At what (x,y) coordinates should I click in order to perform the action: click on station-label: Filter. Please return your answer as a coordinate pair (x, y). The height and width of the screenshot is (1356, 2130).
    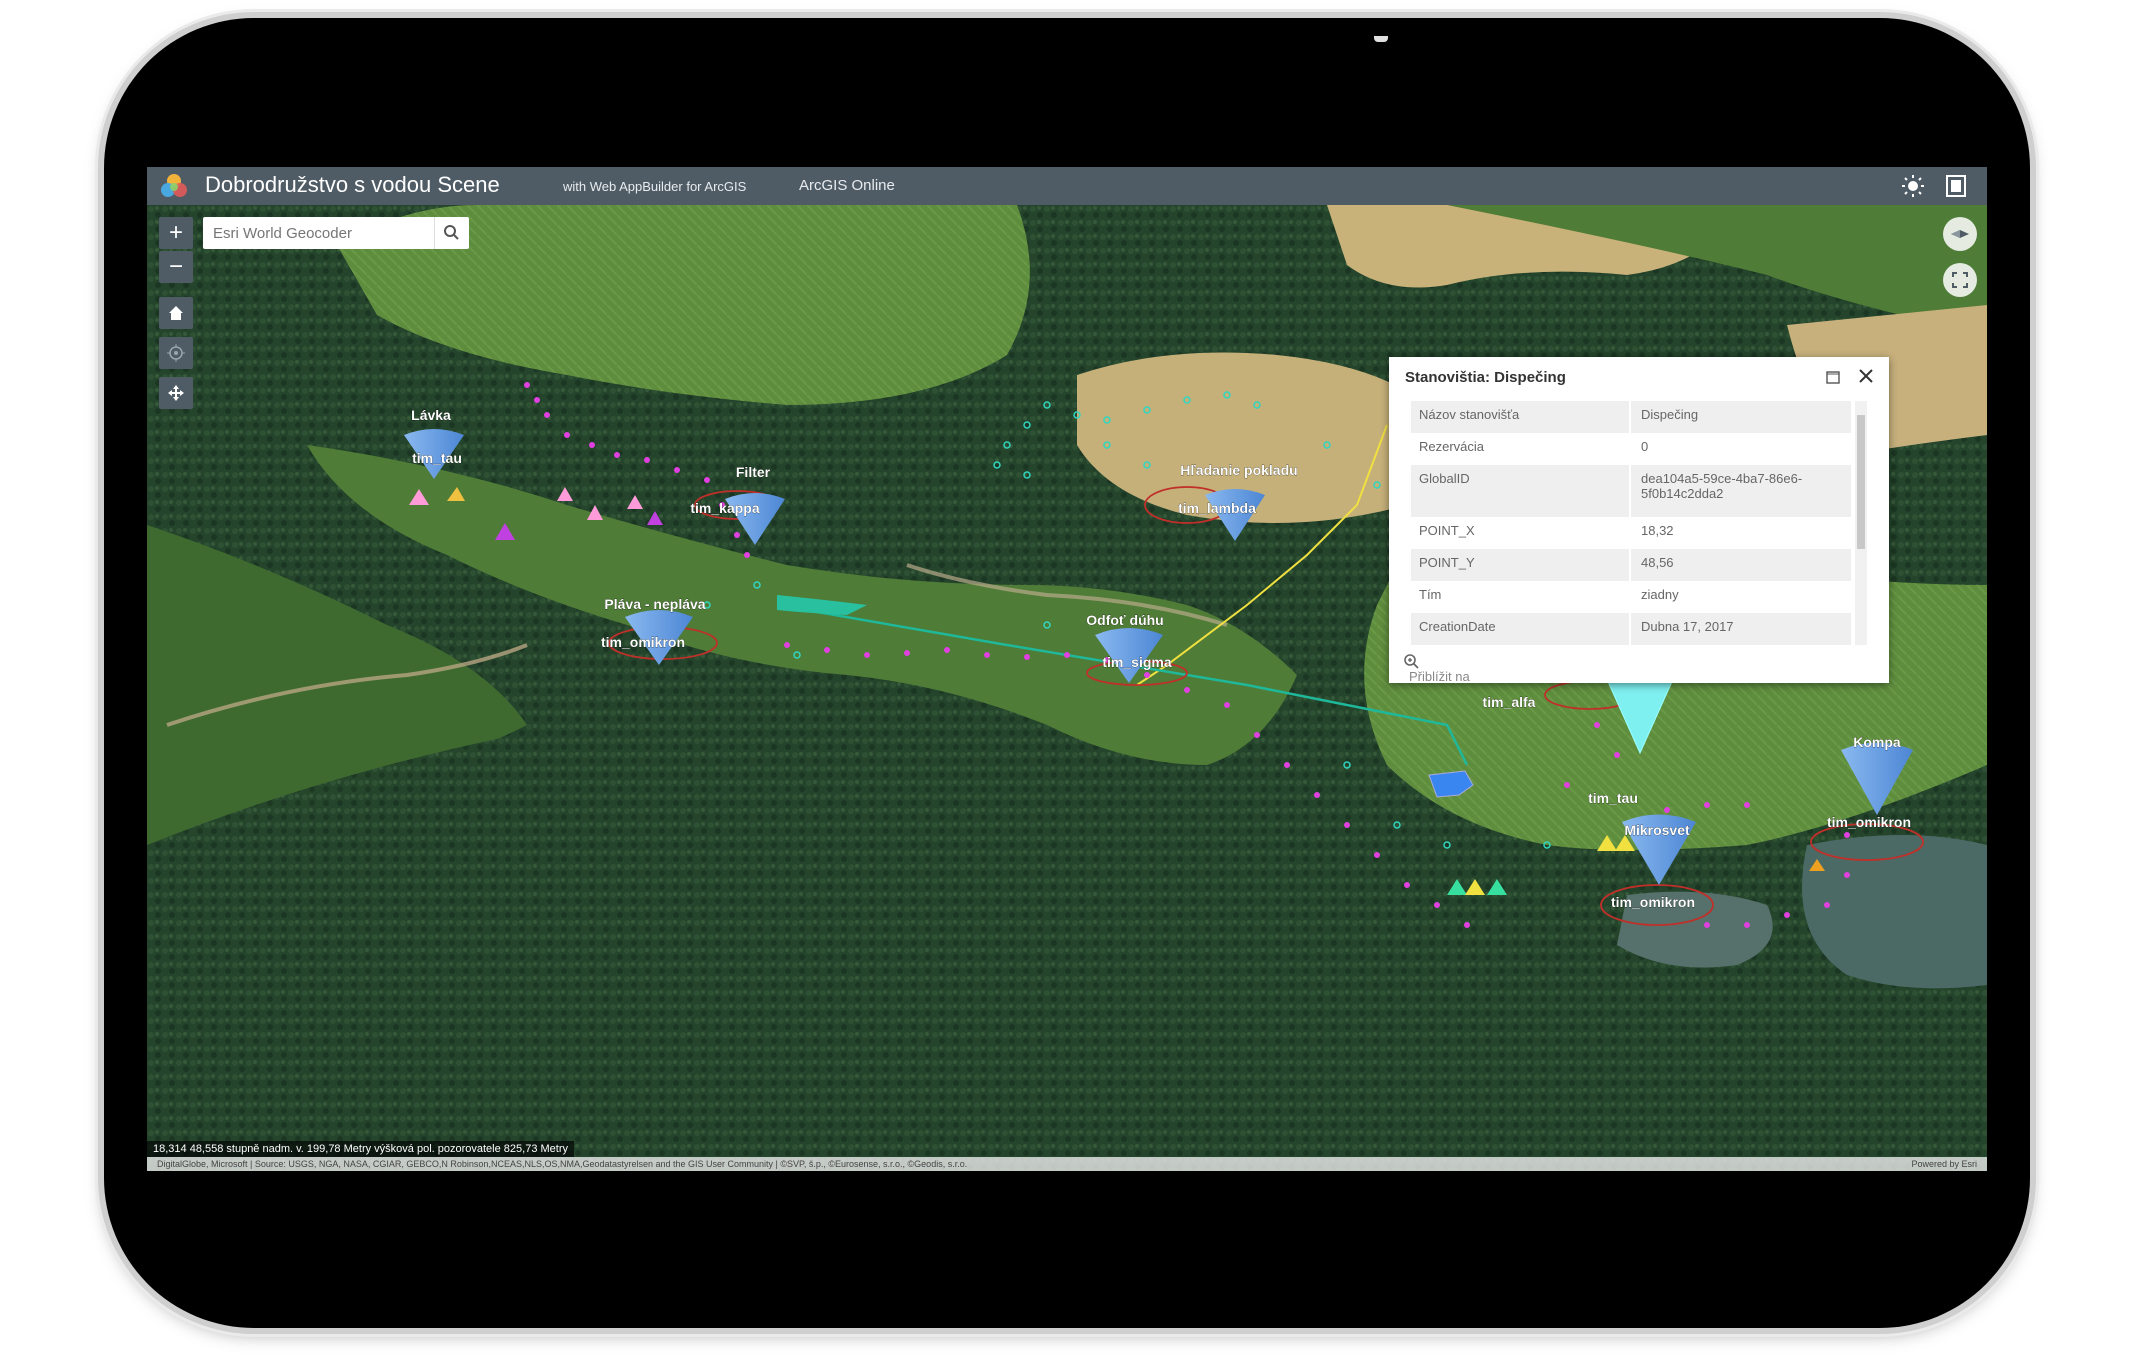
    Looking at the image, I should click on (753, 472).